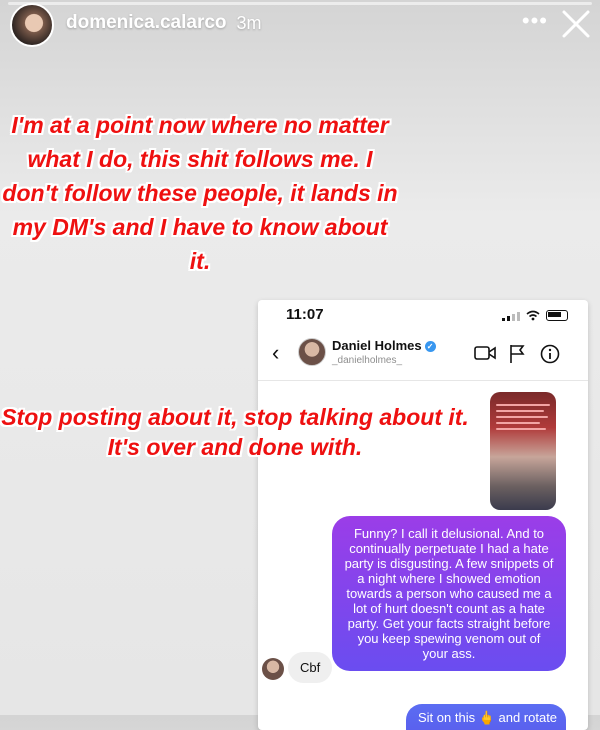  Describe the element at coordinates (535, 21) in the screenshot. I see `more-options-icon: •••` at that location.